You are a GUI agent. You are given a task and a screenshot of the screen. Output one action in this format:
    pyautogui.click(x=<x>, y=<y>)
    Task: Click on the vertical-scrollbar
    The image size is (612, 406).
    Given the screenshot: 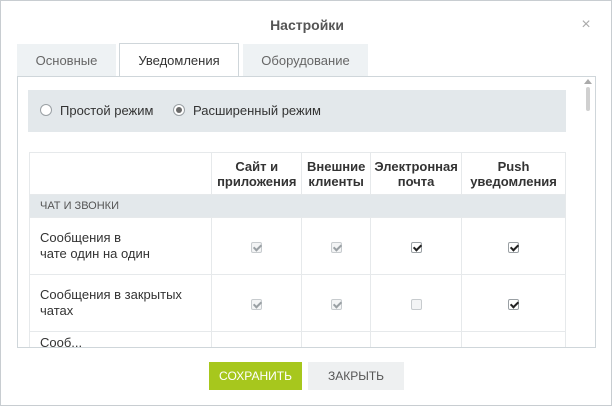 What is the action you would take?
    pyautogui.click(x=587, y=212)
    